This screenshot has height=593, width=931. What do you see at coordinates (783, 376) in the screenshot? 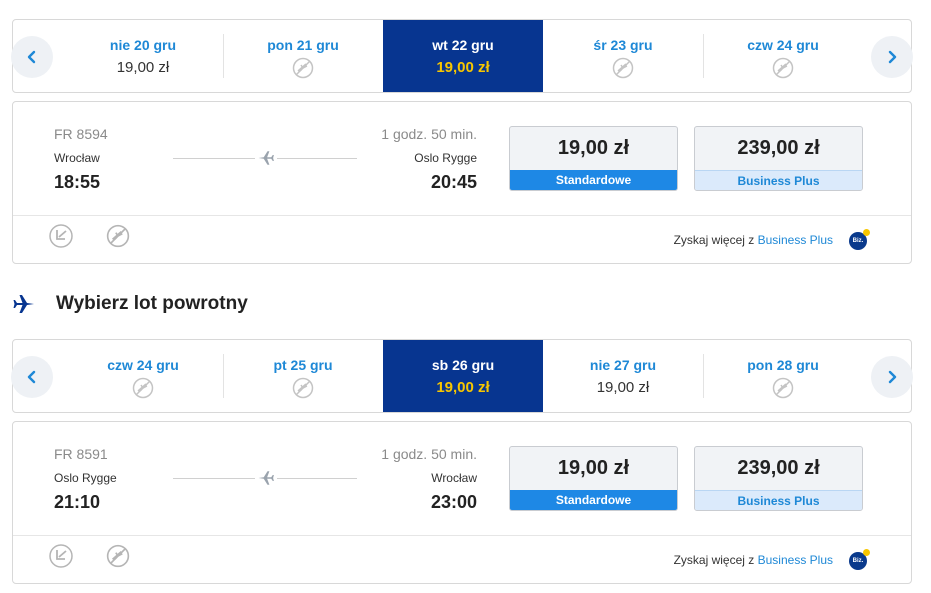
I see `return-date-4: pon 28 gru` at bounding box center [783, 376].